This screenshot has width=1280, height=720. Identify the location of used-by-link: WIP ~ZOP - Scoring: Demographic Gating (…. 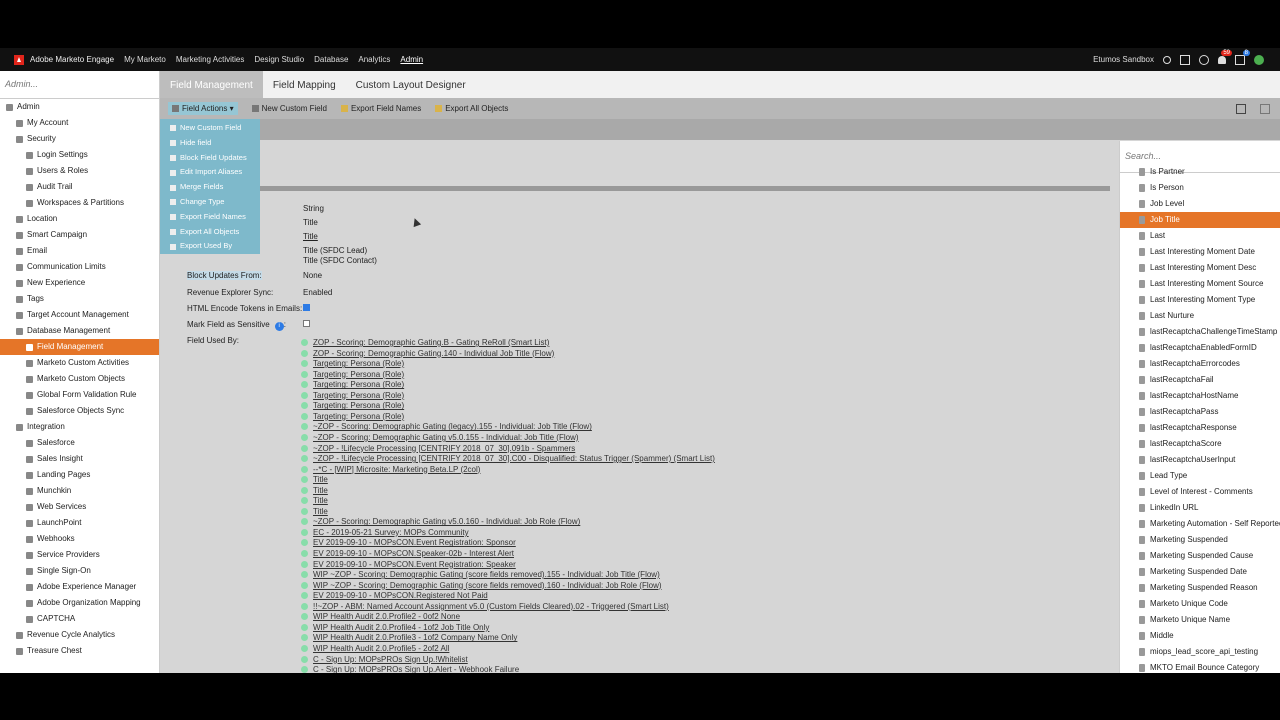
(481, 585).